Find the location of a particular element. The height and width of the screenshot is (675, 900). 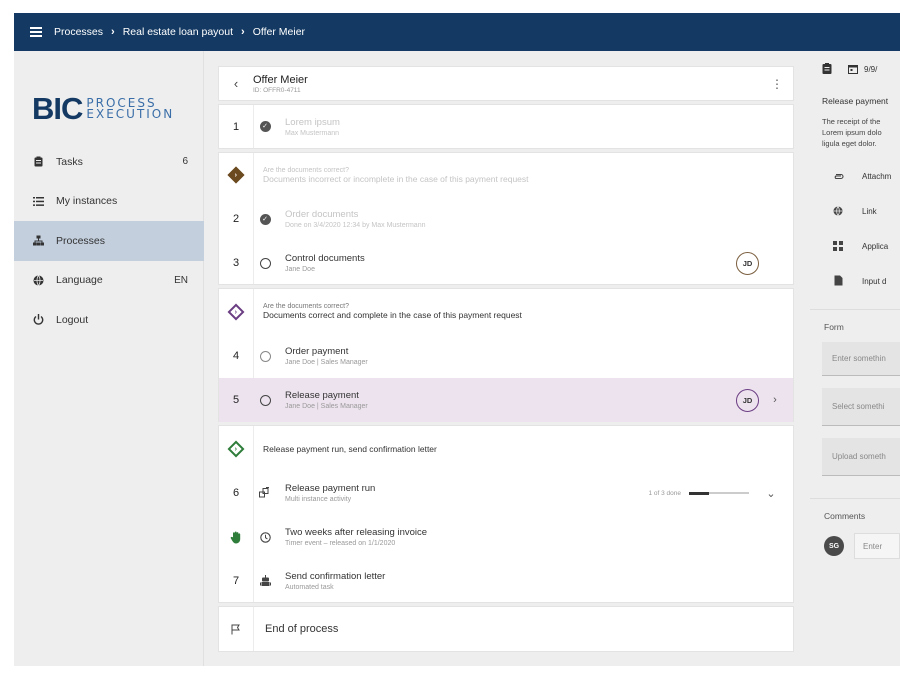

application-link: Applica is located at coordinates (855, 246).